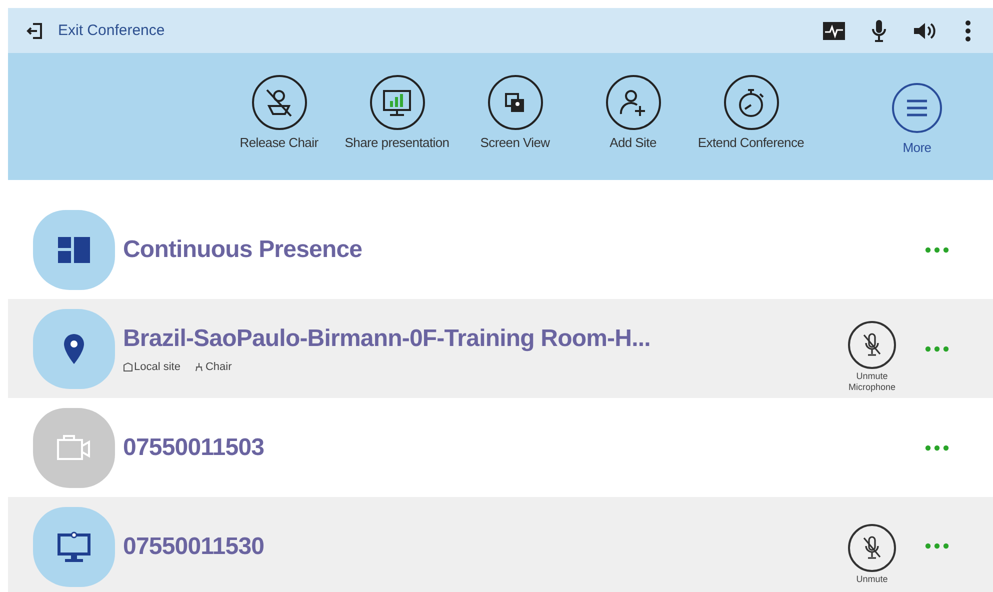 This screenshot has height=592, width=993. Describe the element at coordinates (95, 31) in the screenshot. I see `exit-conference-button: Exit Conference` at that location.